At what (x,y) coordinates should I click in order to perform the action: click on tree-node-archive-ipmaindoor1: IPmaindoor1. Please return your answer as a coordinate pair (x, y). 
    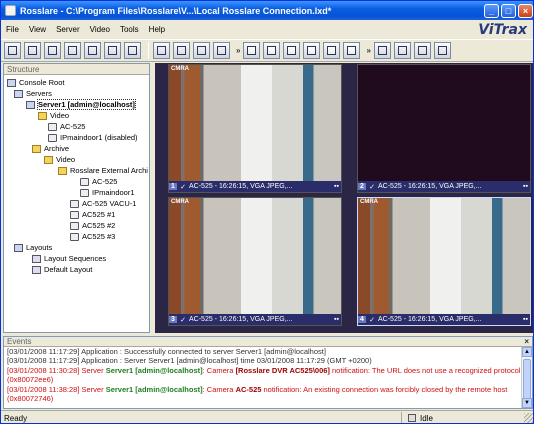
    Looking at the image, I should click on (107, 192).